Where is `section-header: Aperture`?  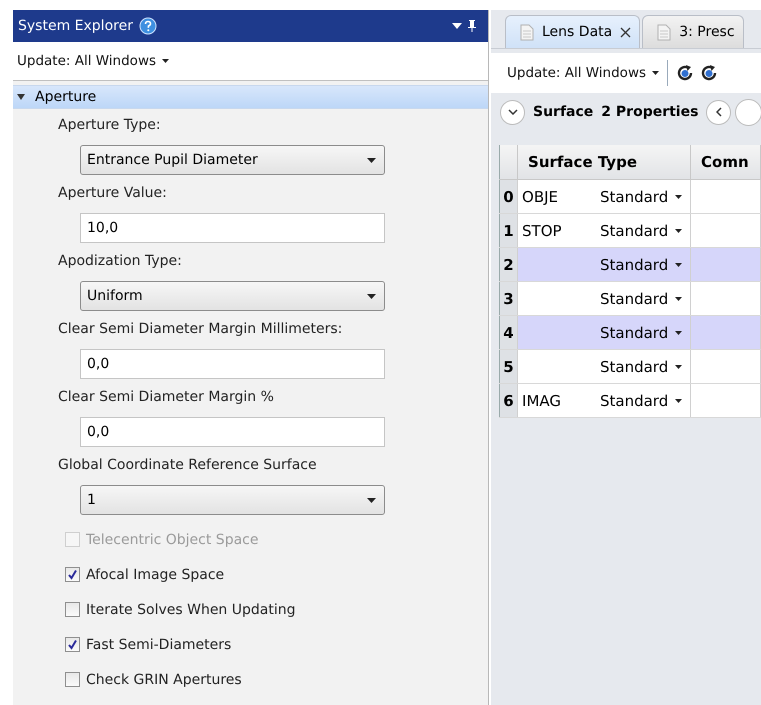
section-header: Aperture is located at coordinates (250, 97).